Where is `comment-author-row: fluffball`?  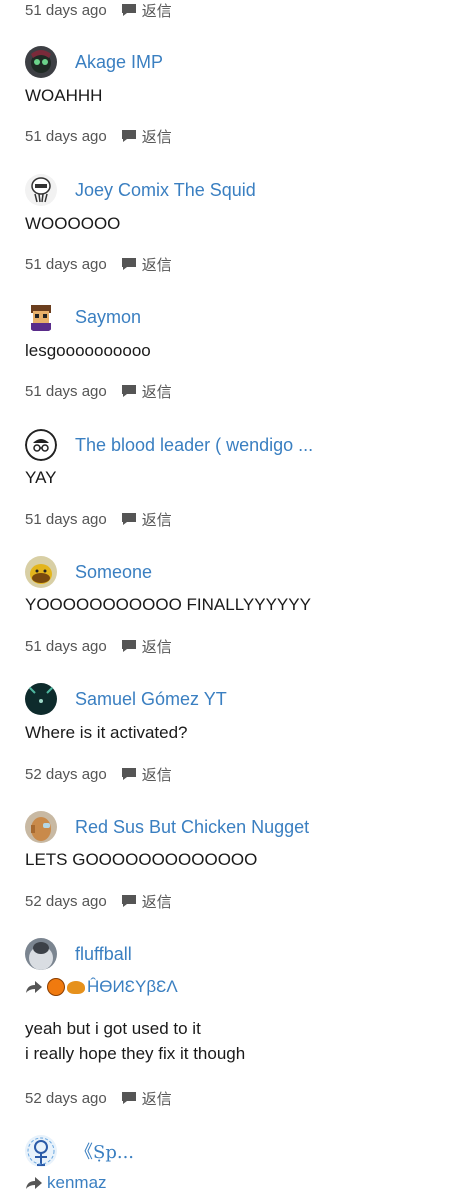 comment-author-row: fluffball is located at coordinates (78, 954).